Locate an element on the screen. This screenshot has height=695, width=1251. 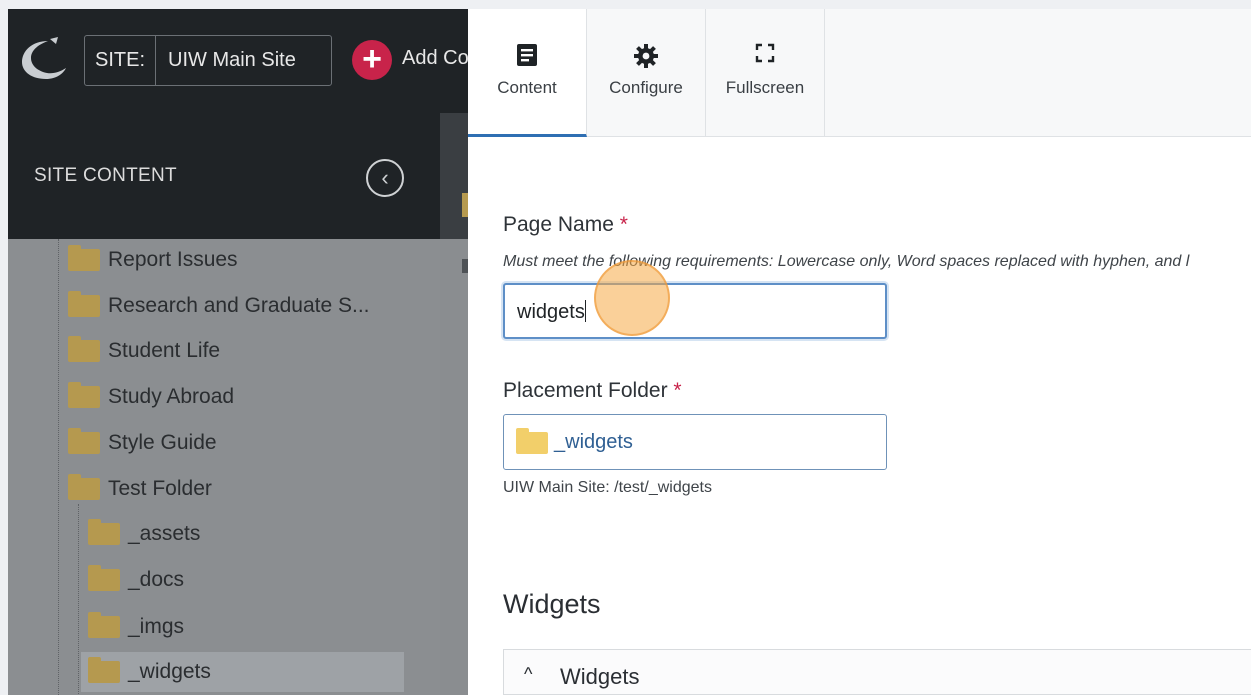
tree-item-assets: _assets is located at coordinates (144, 534).